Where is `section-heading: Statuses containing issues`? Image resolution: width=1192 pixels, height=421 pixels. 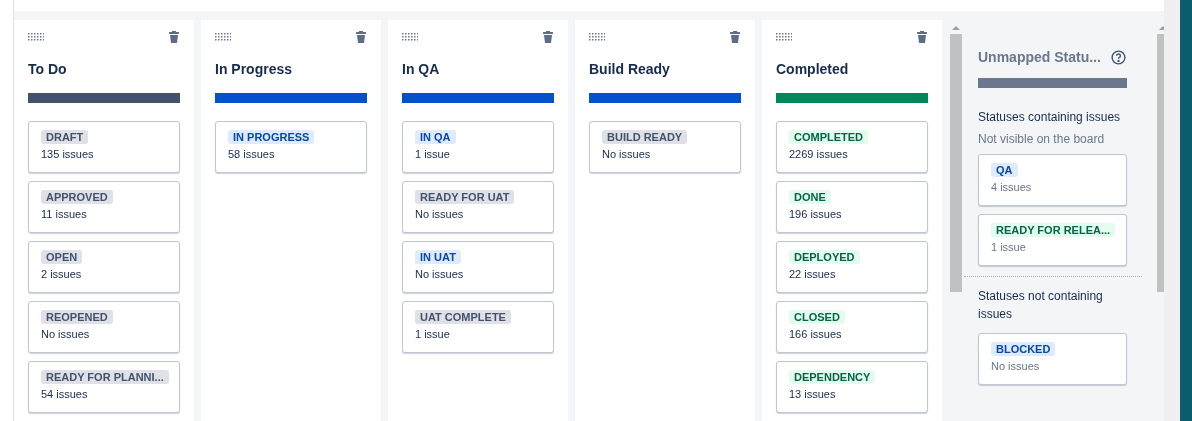 section-heading: Statuses containing issues is located at coordinates (1050, 117).